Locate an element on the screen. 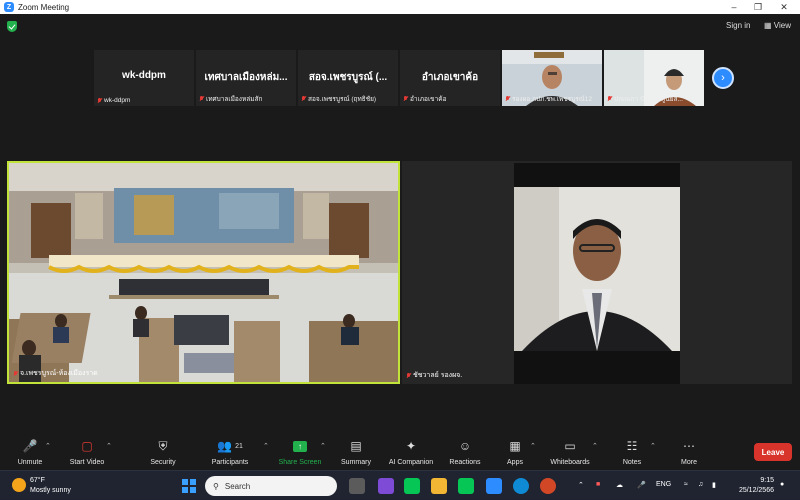 The width and height of the screenshot is (800, 500). share-screen-button: ↑ Share Screen is located at coordinates (300, 452).